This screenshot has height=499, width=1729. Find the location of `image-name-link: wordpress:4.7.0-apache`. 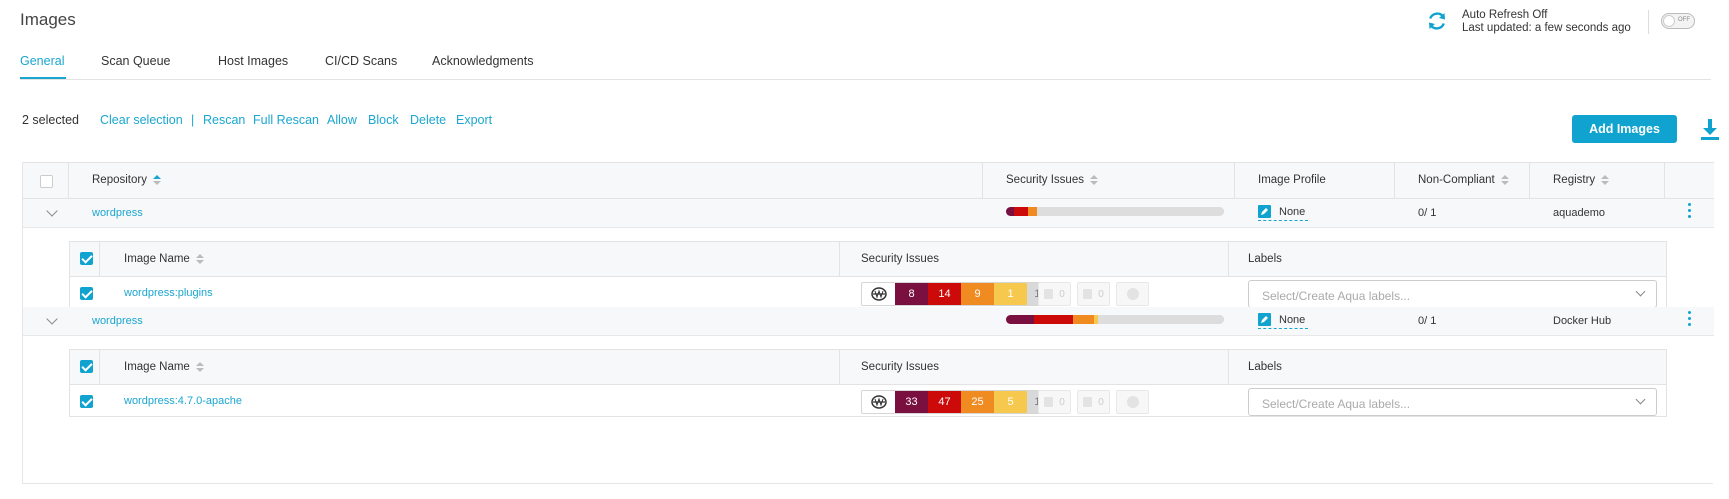

image-name-link: wordpress:4.7.0-apache is located at coordinates (183, 401).